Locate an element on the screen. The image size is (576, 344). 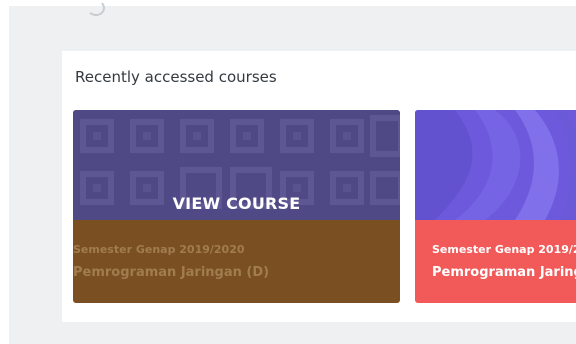
view-course-button: VIEW COURSE is located at coordinates (236, 203).